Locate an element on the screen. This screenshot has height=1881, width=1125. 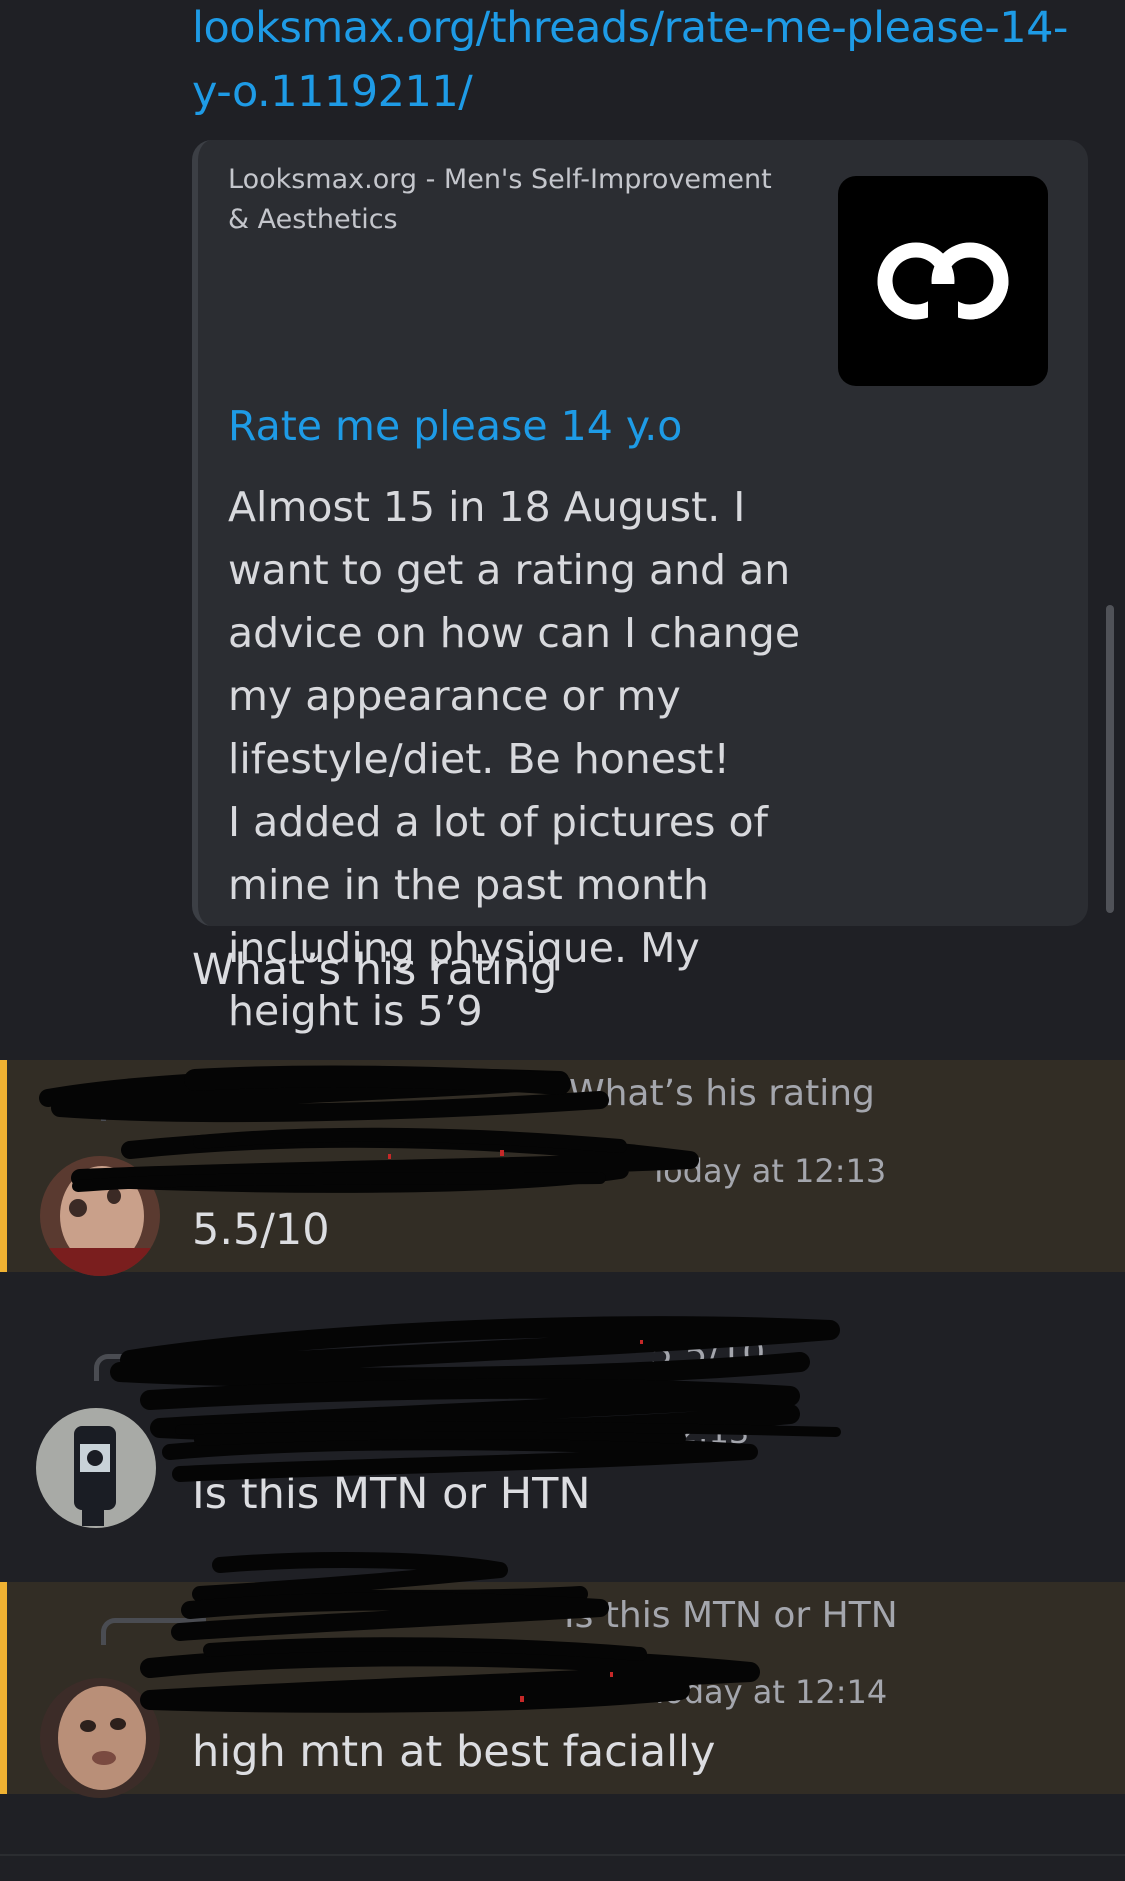
embed-title: Rate me please 14 y.o is located at coordinates (455, 426).